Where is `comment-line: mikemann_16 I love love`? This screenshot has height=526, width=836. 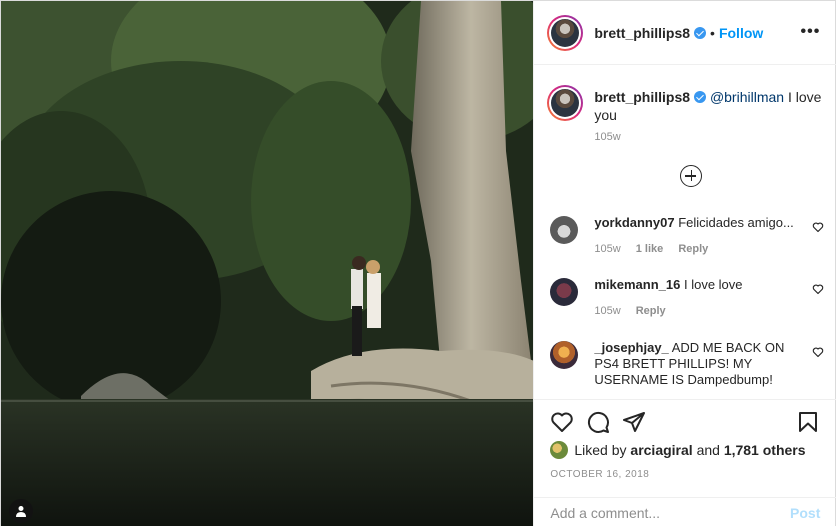 comment-line: mikemann_16 I love love is located at coordinates (694, 285).